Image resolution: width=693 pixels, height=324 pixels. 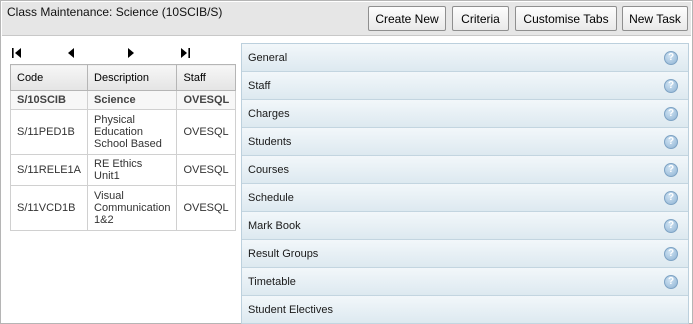 I want to click on create-new-button: Create New, so click(x=407, y=18).